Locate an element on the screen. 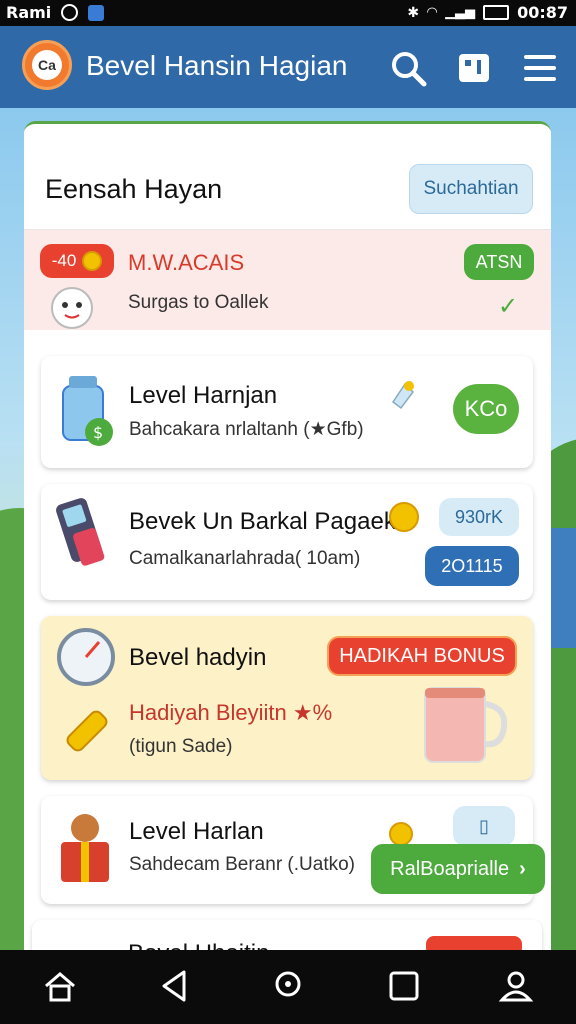 This screenshot has height=1024, width=576. gift-icon is located at coordinates (85, 848).